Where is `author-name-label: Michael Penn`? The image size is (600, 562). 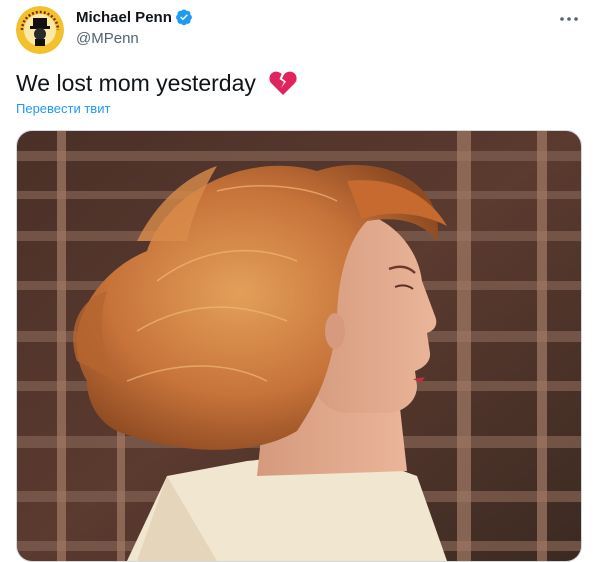
author-name-label: Michael Penn is located at coordinates (124, 17).